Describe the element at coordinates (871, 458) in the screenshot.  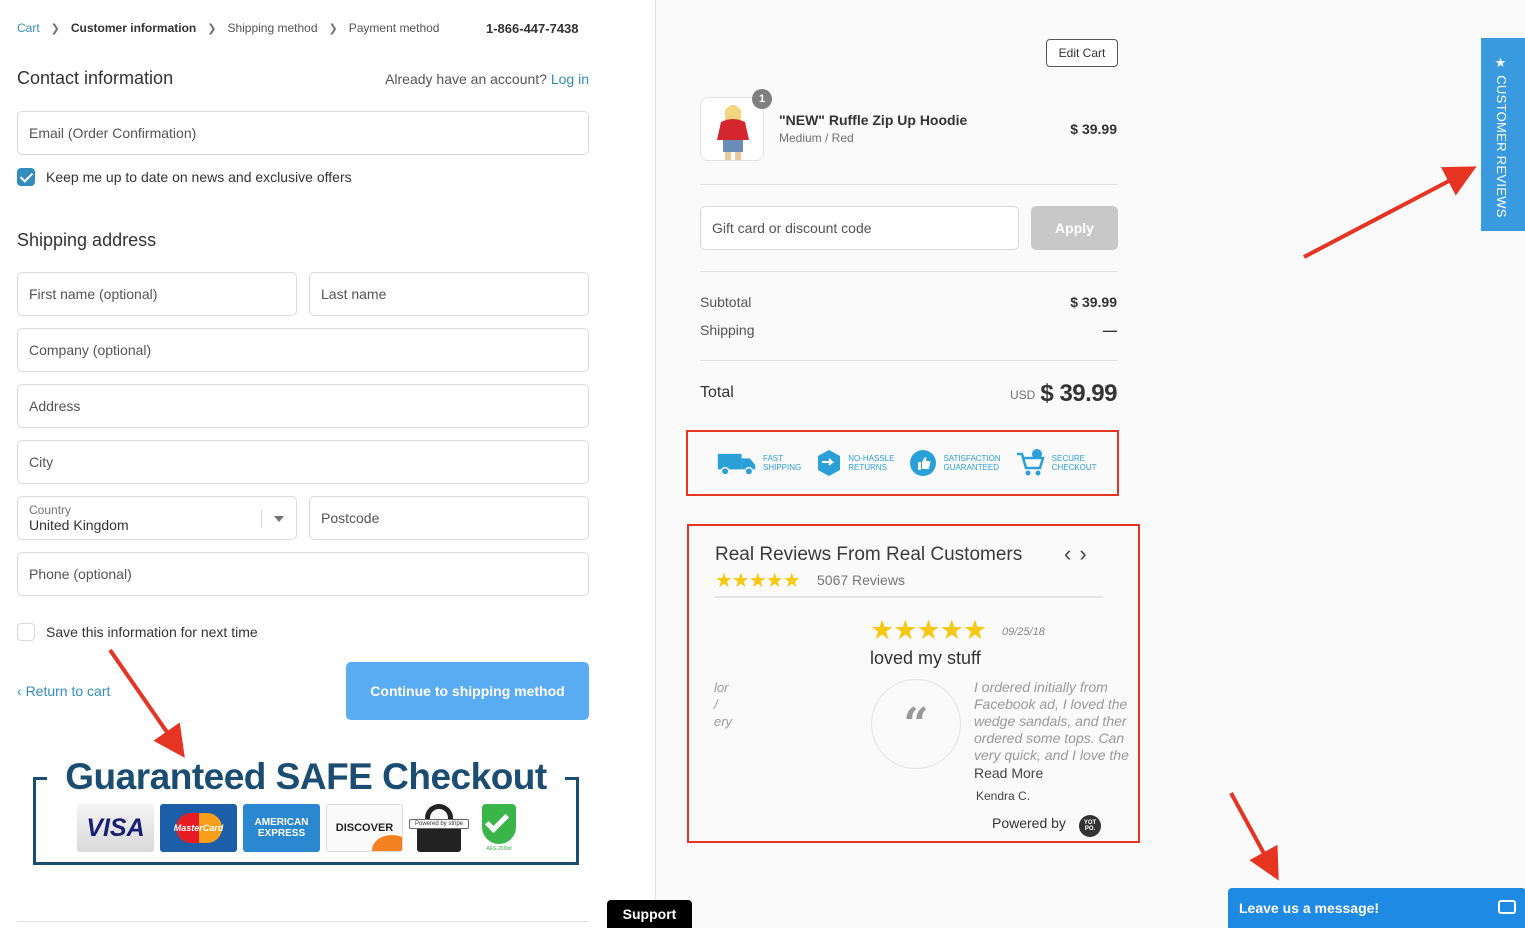
I see `badge-text: NO-HASSLE` at that location.